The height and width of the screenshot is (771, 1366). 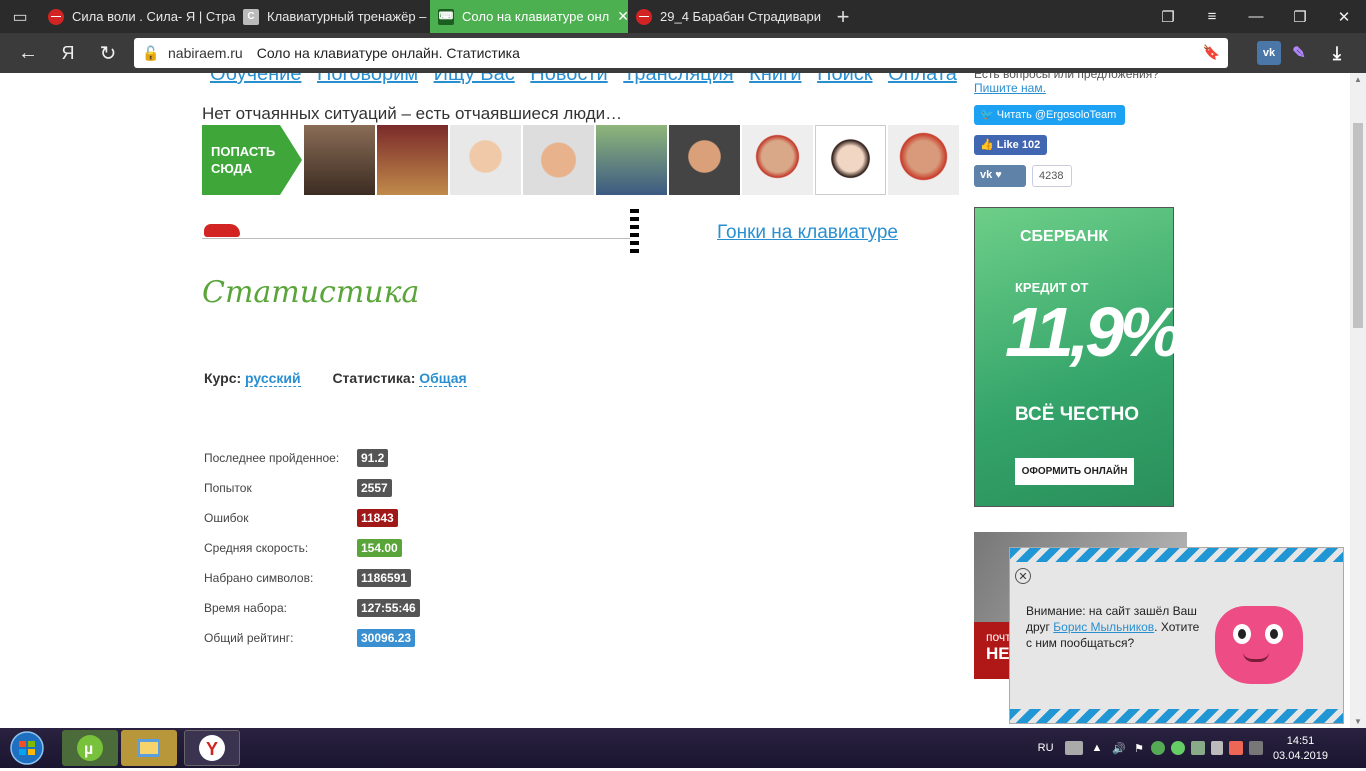 What do you see at coordinates (56, 16) in the screenshot?
I see `stop-icon: —` at bounding box center [56, 16].